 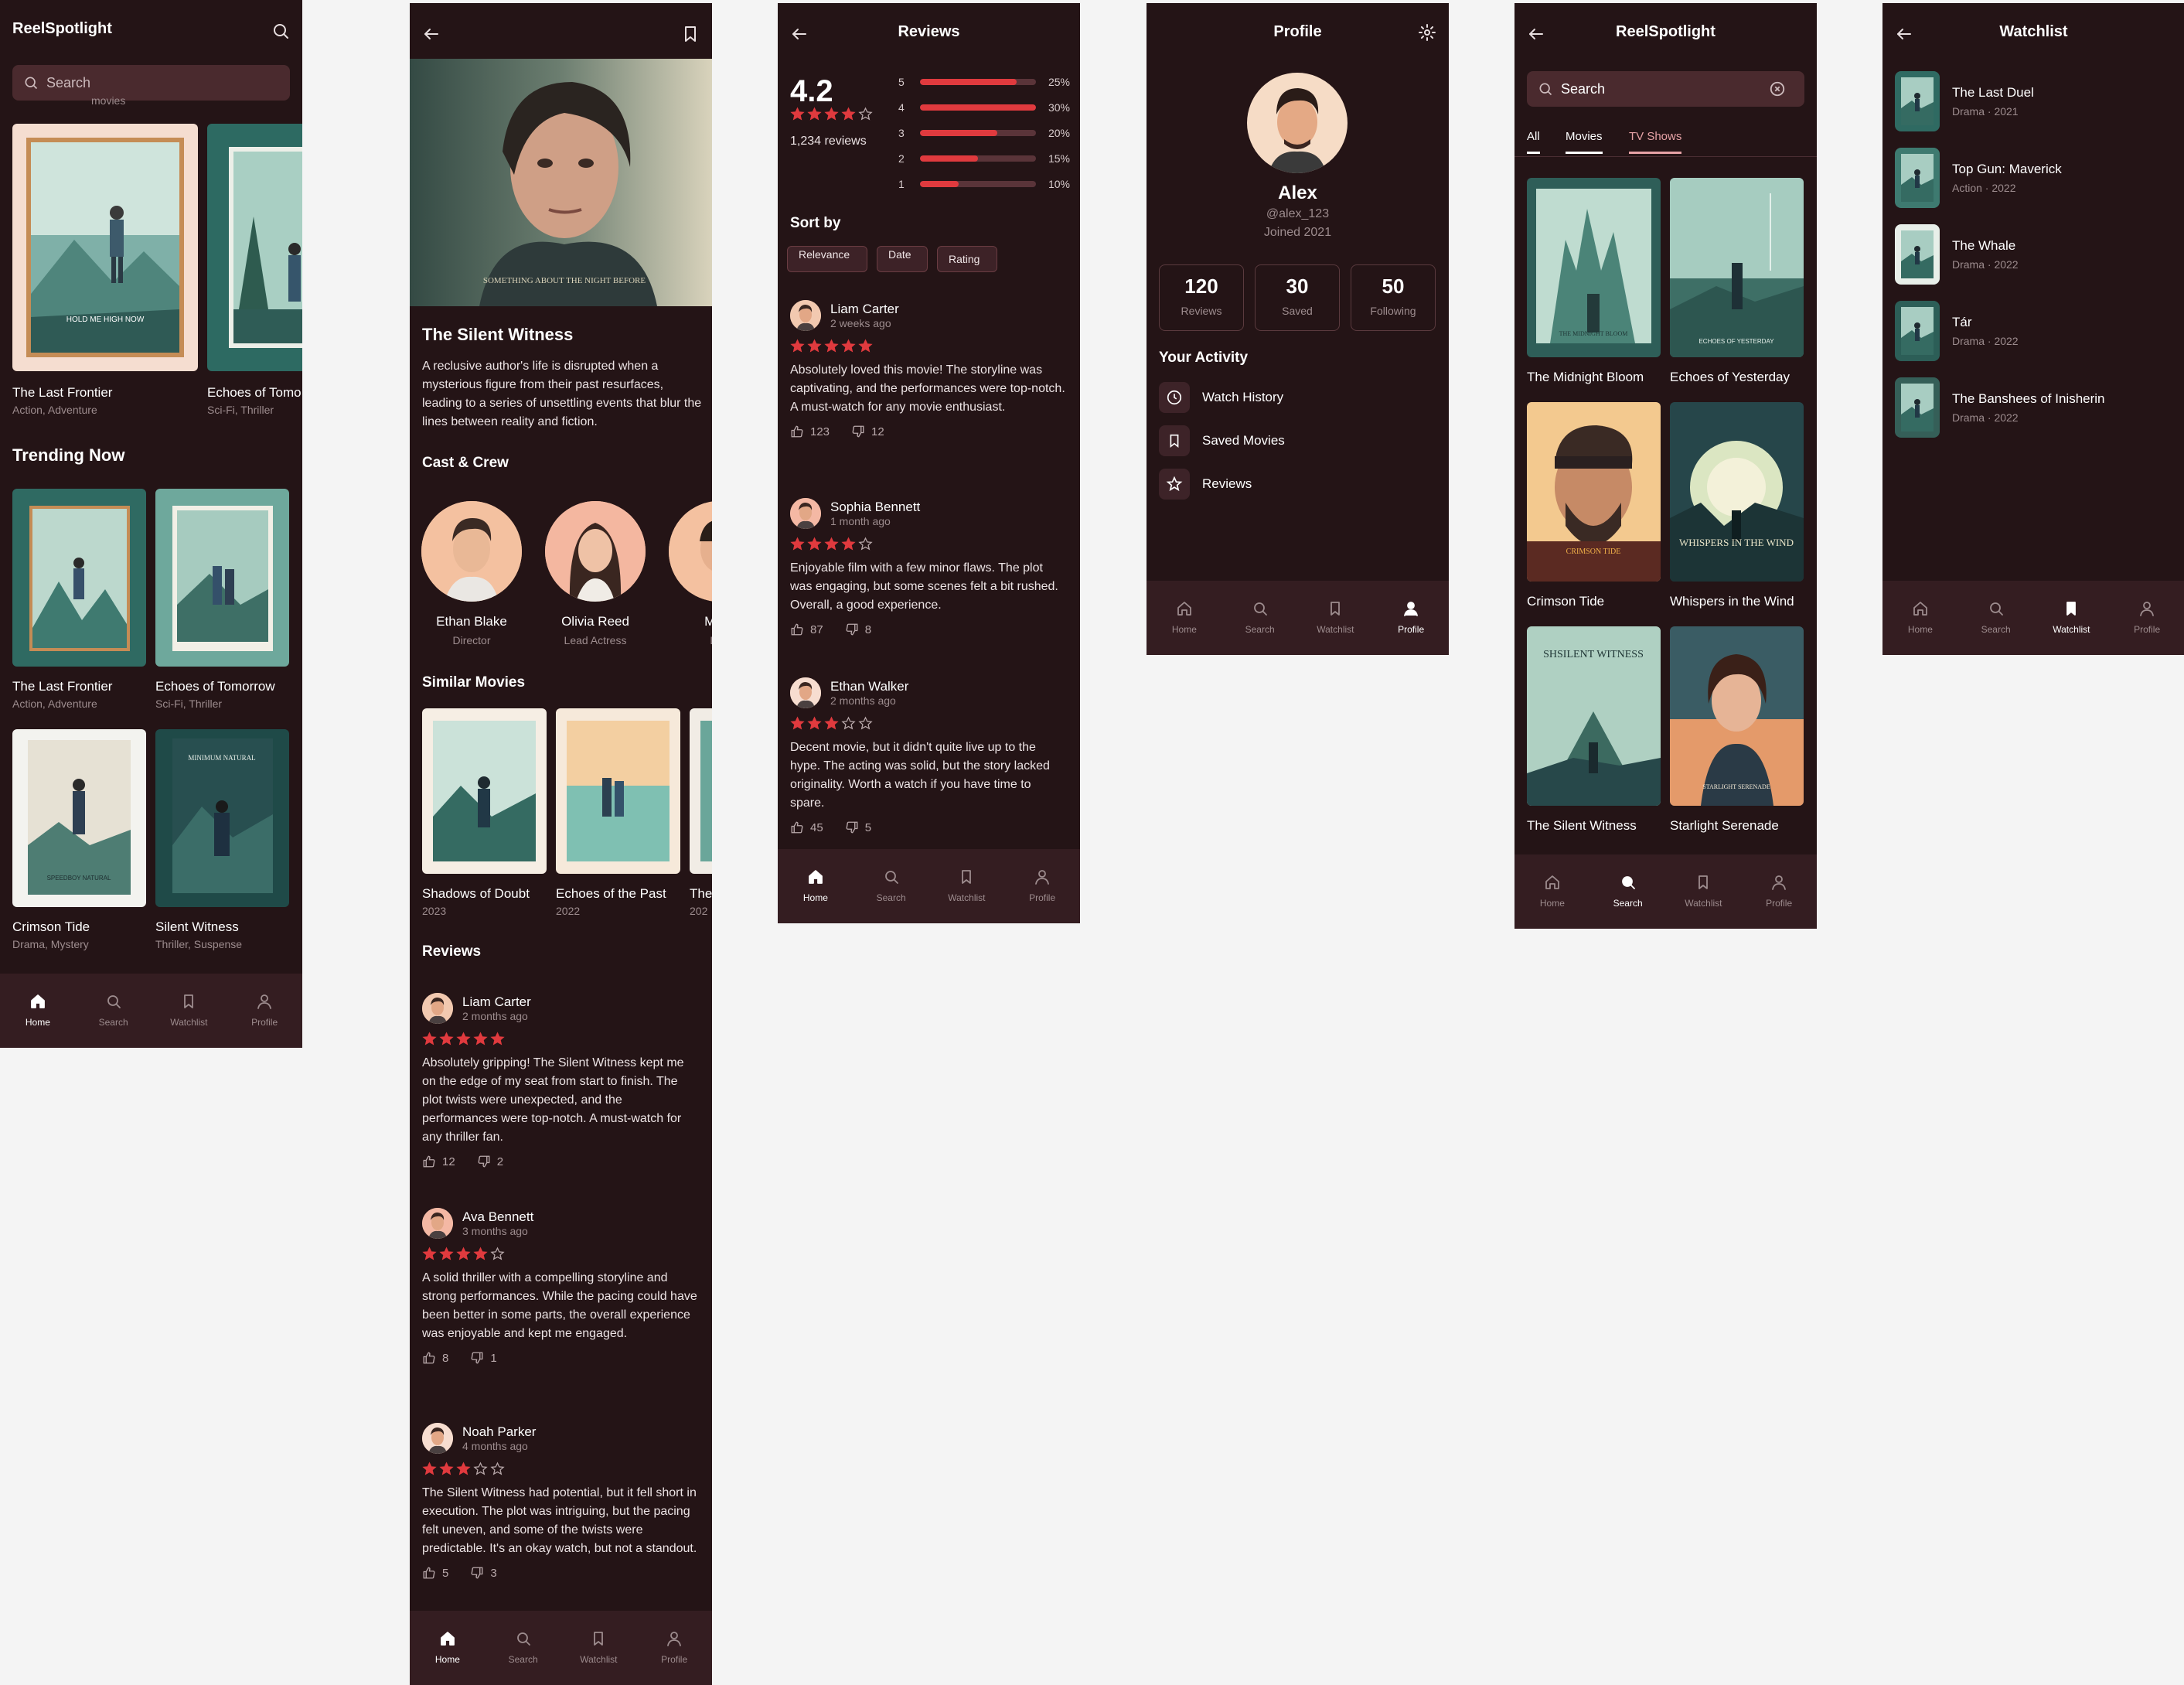 I want to click on tab-tv-shows: TV Shows, so click(x=1655, y=142).